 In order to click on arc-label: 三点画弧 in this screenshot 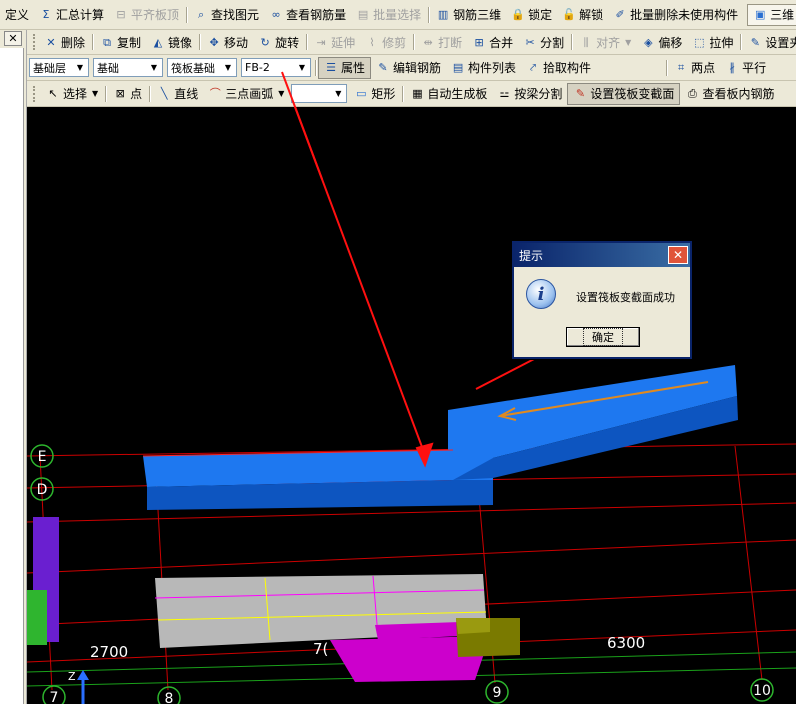, I will do `click(249, 94)`.